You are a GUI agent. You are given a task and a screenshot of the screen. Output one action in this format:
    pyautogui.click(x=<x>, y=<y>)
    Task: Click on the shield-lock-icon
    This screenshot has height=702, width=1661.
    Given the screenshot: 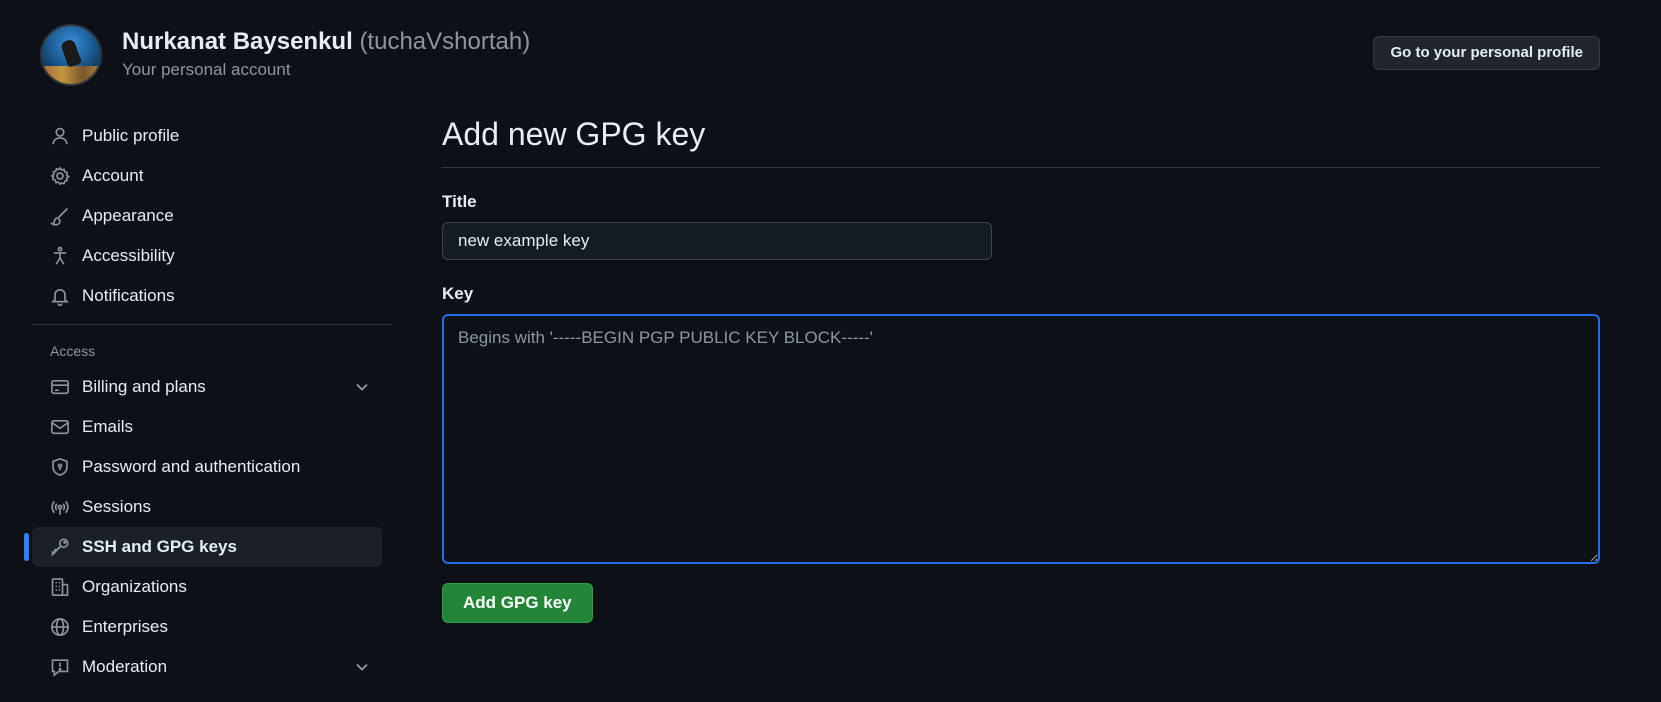 What is the action you would take?
    pyautogui.click(x=60, y=467)
    